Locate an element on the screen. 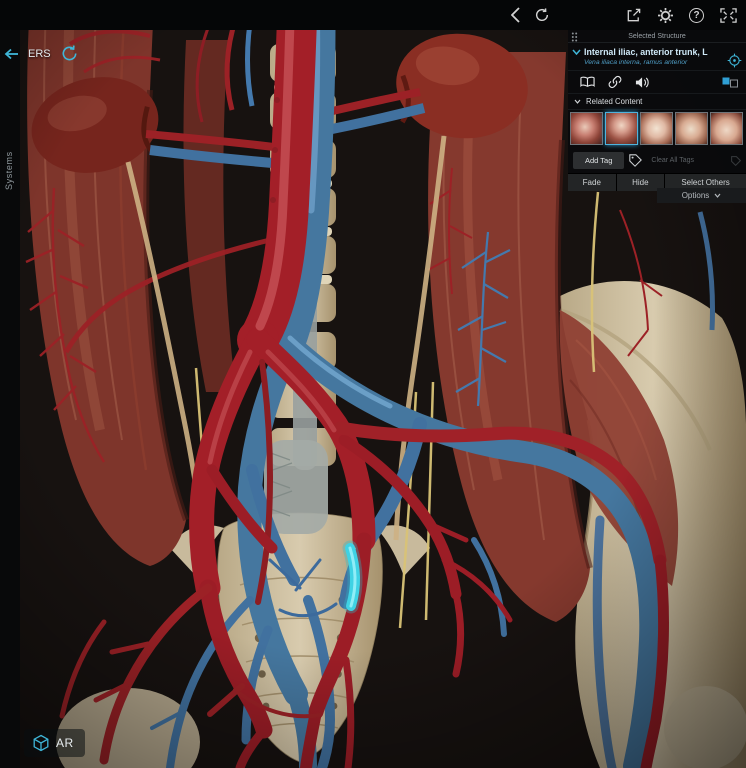 The image size is (746, 768). tag-icon-disabled is located at coordinates (736, 160).